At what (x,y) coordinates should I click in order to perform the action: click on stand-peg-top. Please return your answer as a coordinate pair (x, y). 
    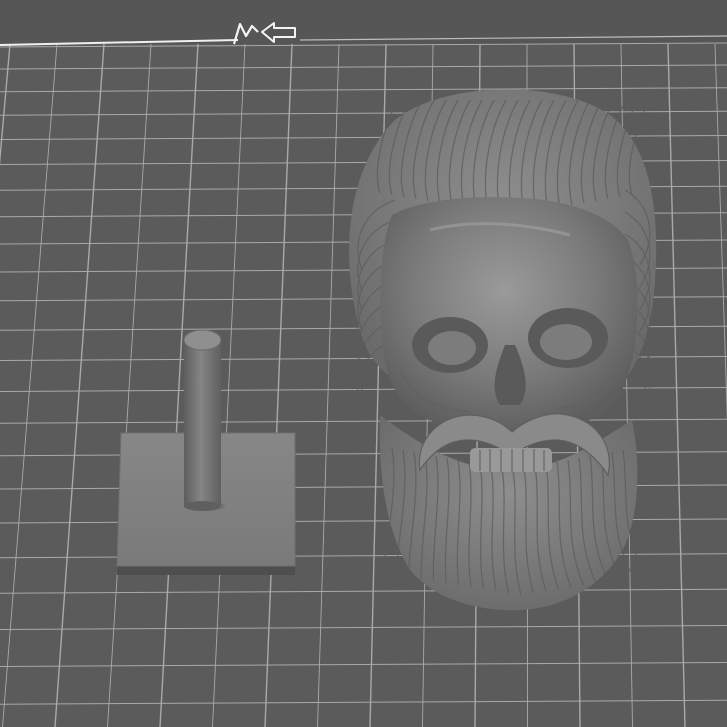
    Looking at the image, I should click on (202, 340).